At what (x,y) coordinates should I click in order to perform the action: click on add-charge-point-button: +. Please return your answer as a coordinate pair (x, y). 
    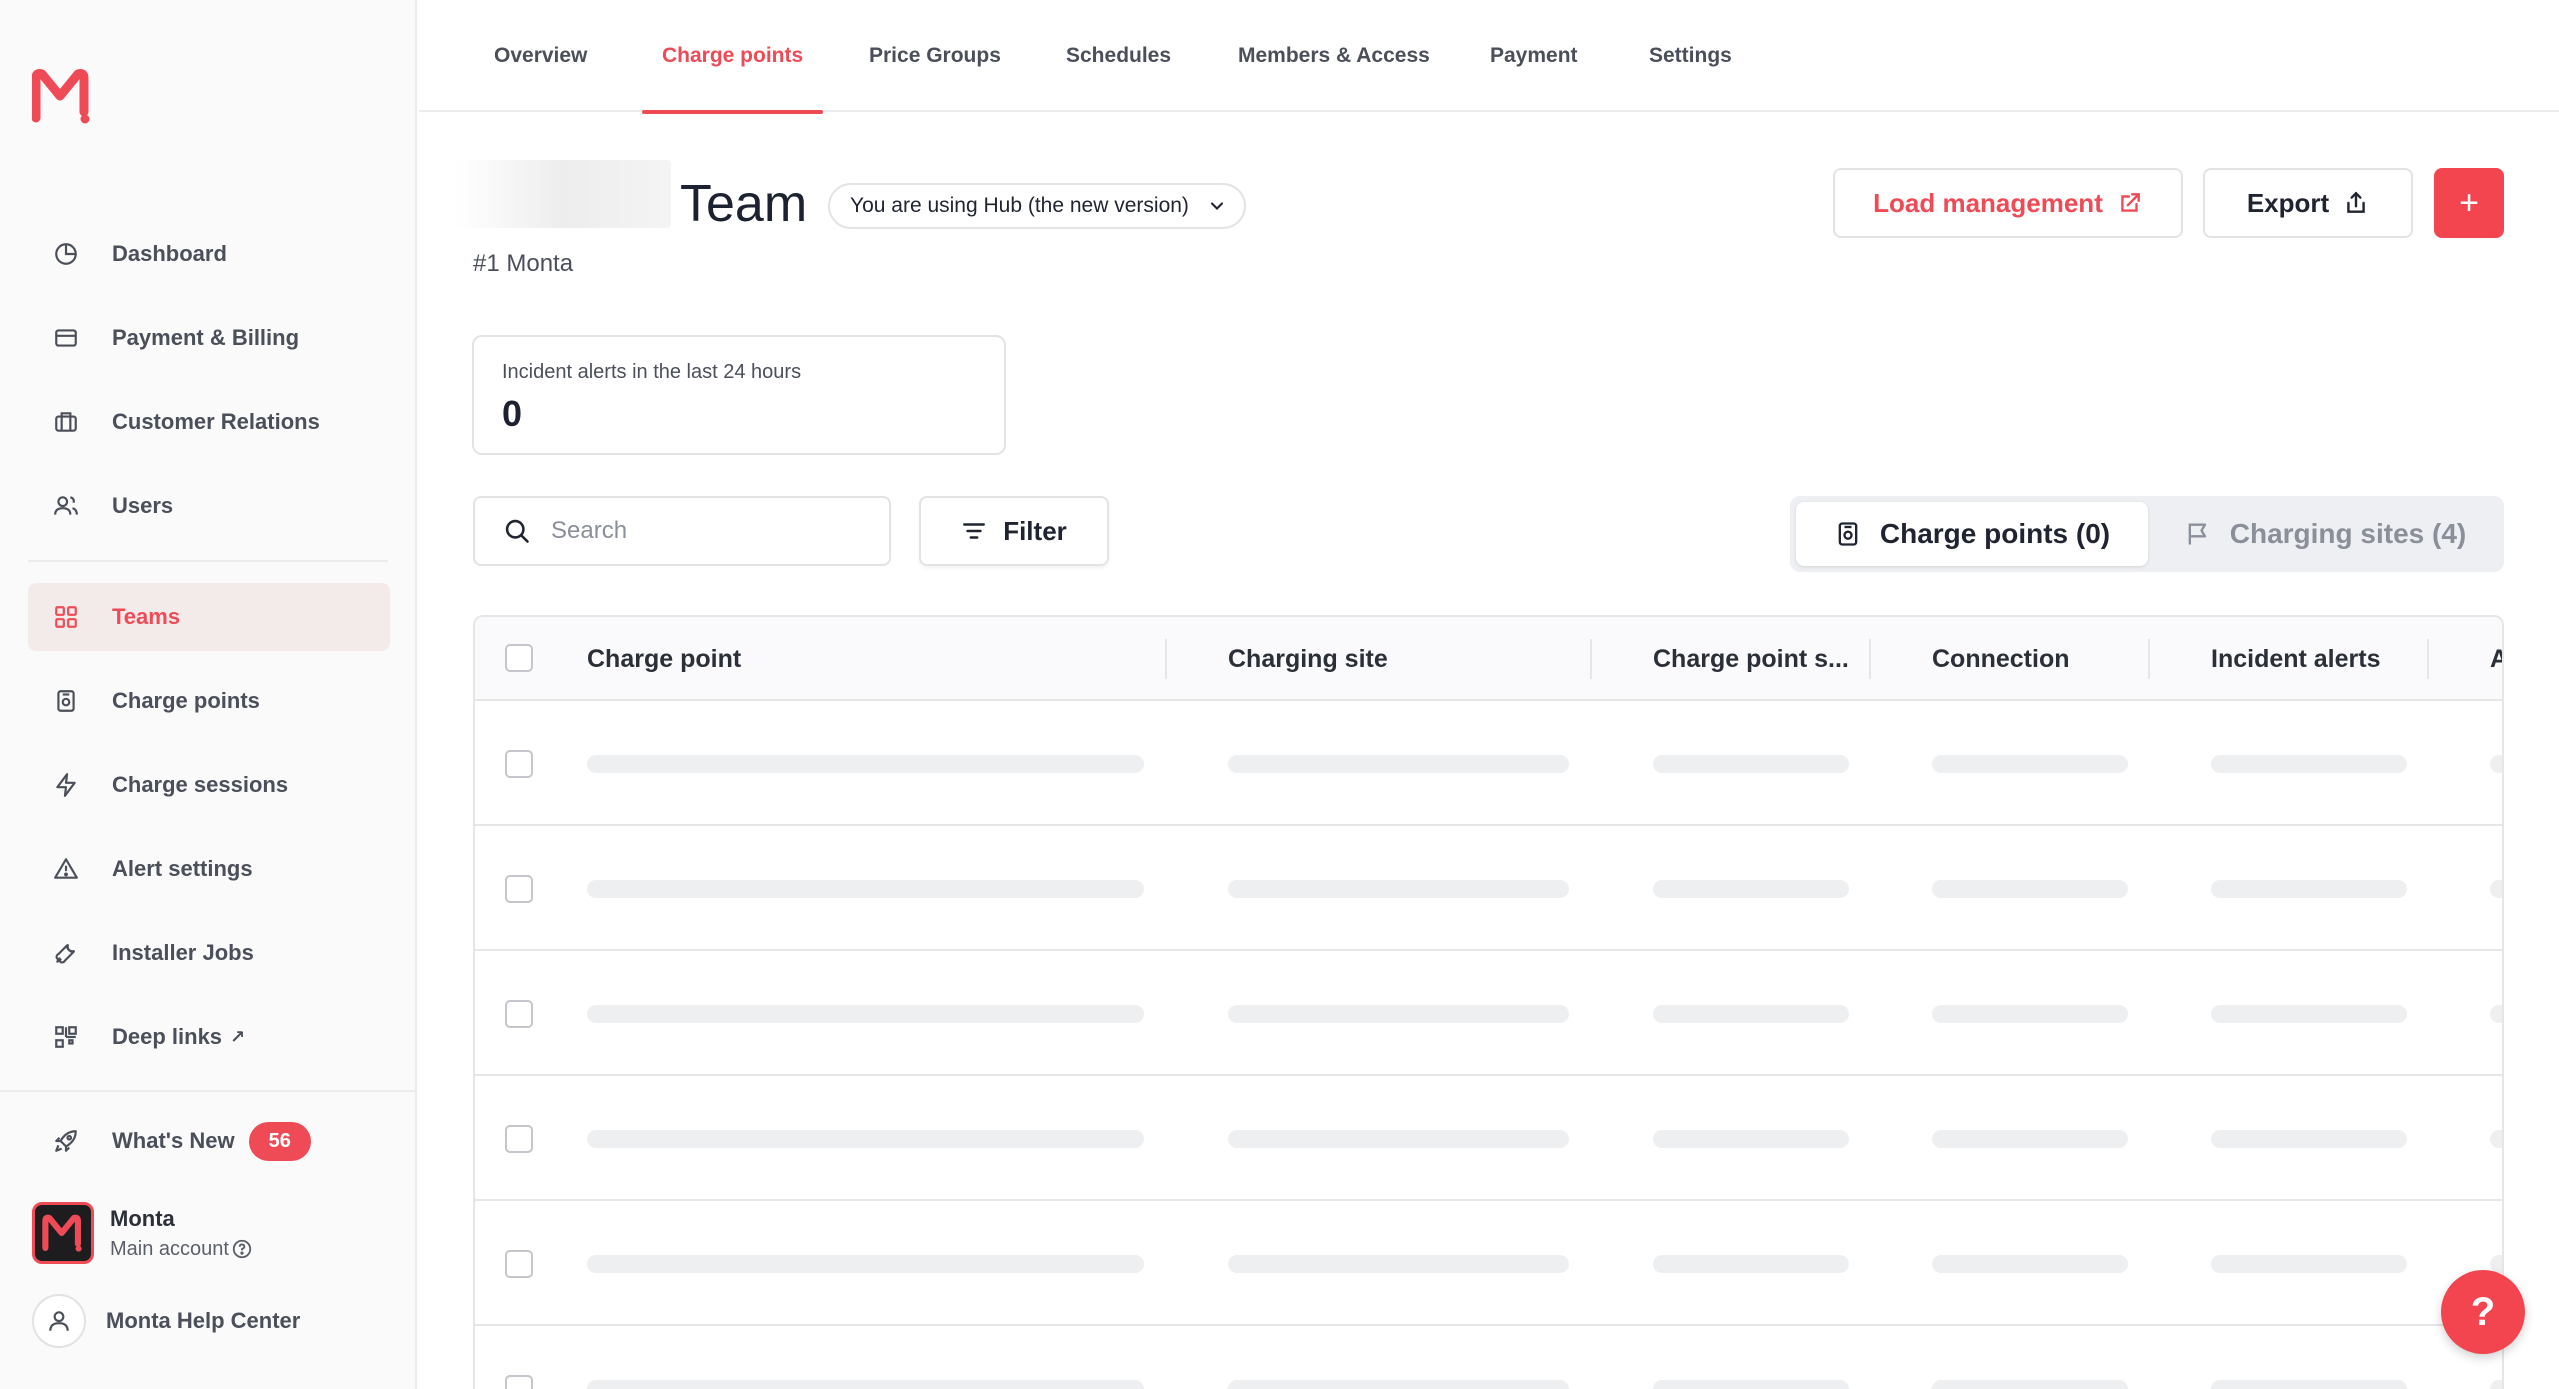
    Looking at the image, I should click on (2469, 203).